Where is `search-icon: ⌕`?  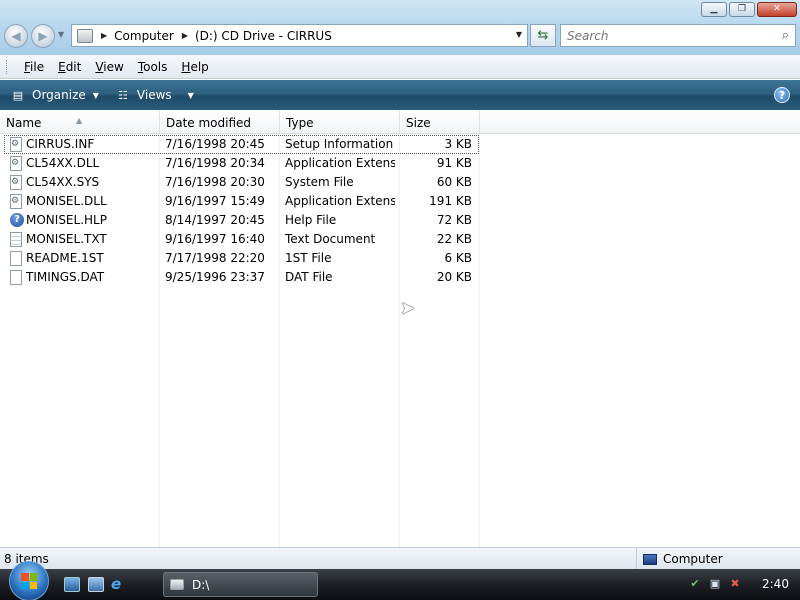
search-icon: ⌕ is located at coordinates (785, 35).